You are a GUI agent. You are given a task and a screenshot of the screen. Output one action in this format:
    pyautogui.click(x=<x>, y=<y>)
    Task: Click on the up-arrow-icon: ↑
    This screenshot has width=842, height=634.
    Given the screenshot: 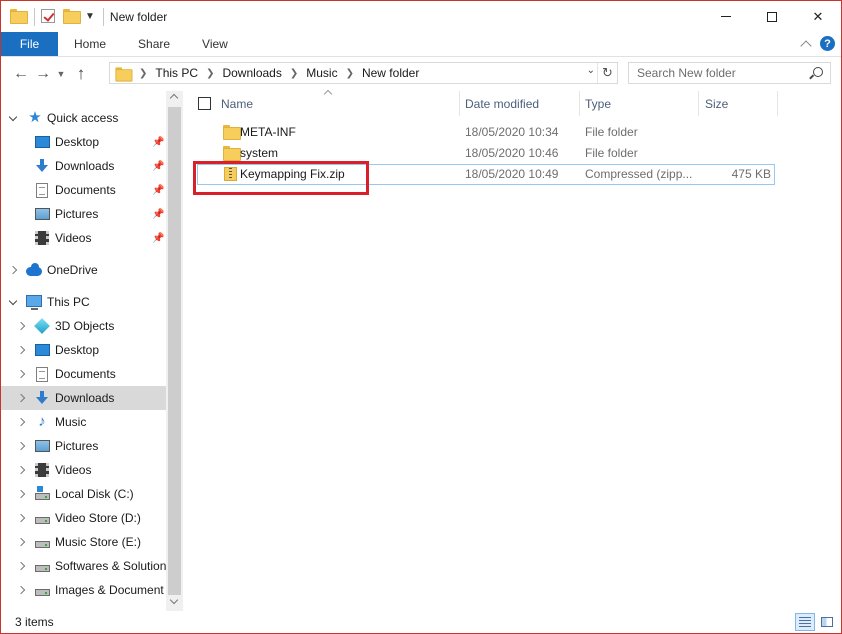 What is the action you would take?
    pyautogui.click(x=81, y=73)
    